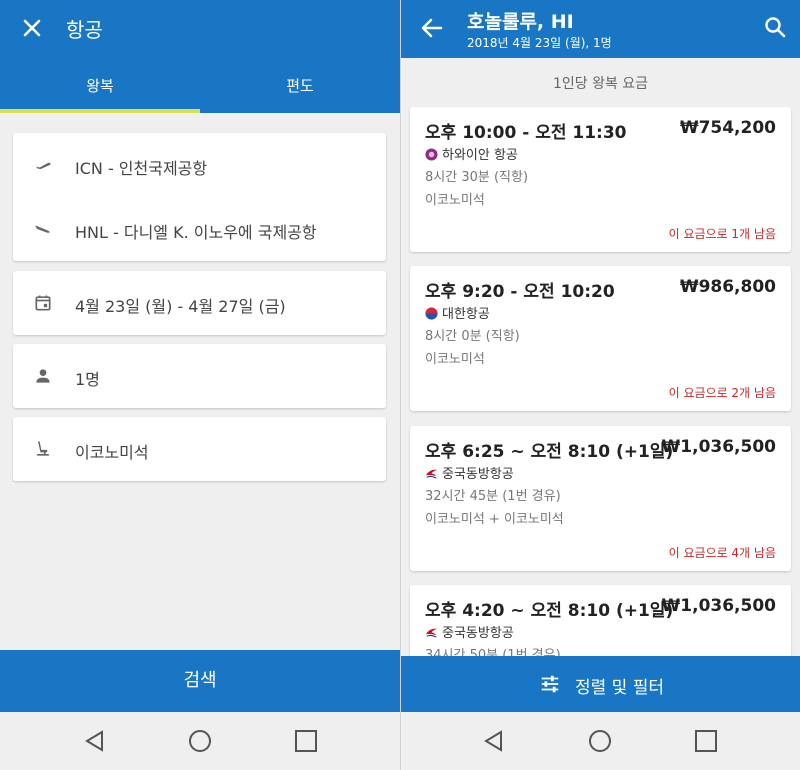 Image resolution: width=800 pixels, height=770 pixels. I want to click on search-button: 검색, so click(200, 681).